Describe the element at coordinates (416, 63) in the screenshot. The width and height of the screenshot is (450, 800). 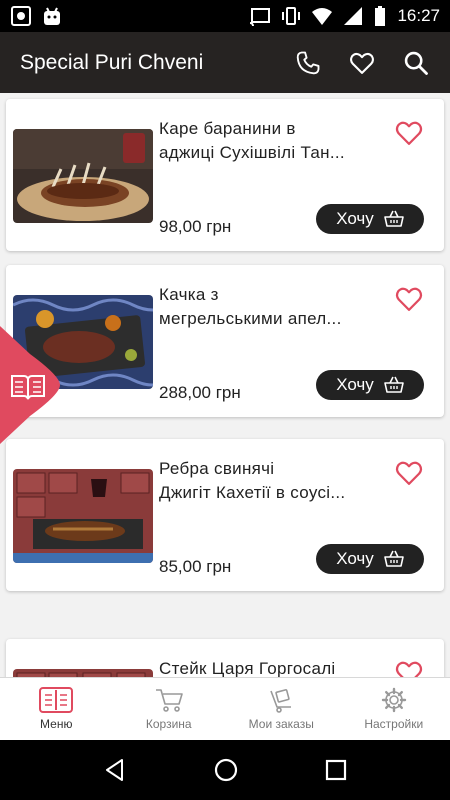
I see `search-icon` at that location.